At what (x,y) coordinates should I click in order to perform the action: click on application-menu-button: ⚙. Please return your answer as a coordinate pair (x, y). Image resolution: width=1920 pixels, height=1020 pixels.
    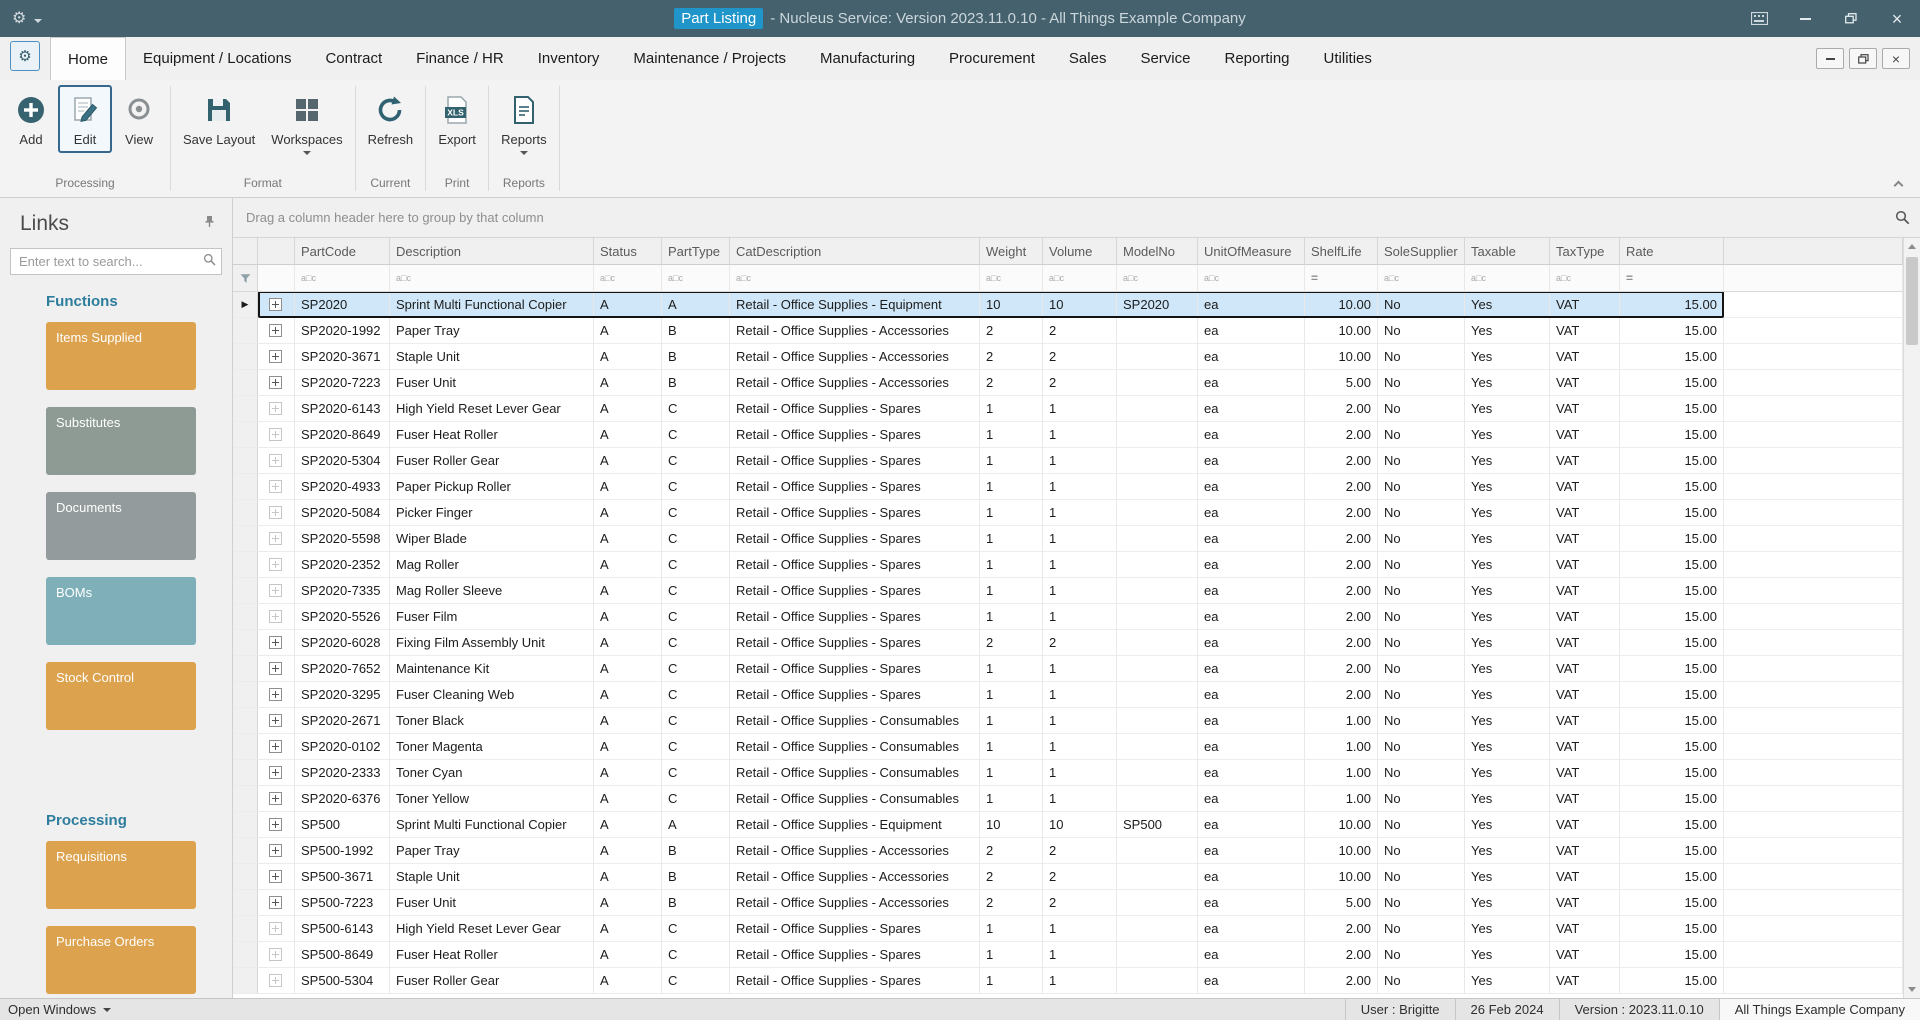
    Looking at the image, I should click on (25, 55).